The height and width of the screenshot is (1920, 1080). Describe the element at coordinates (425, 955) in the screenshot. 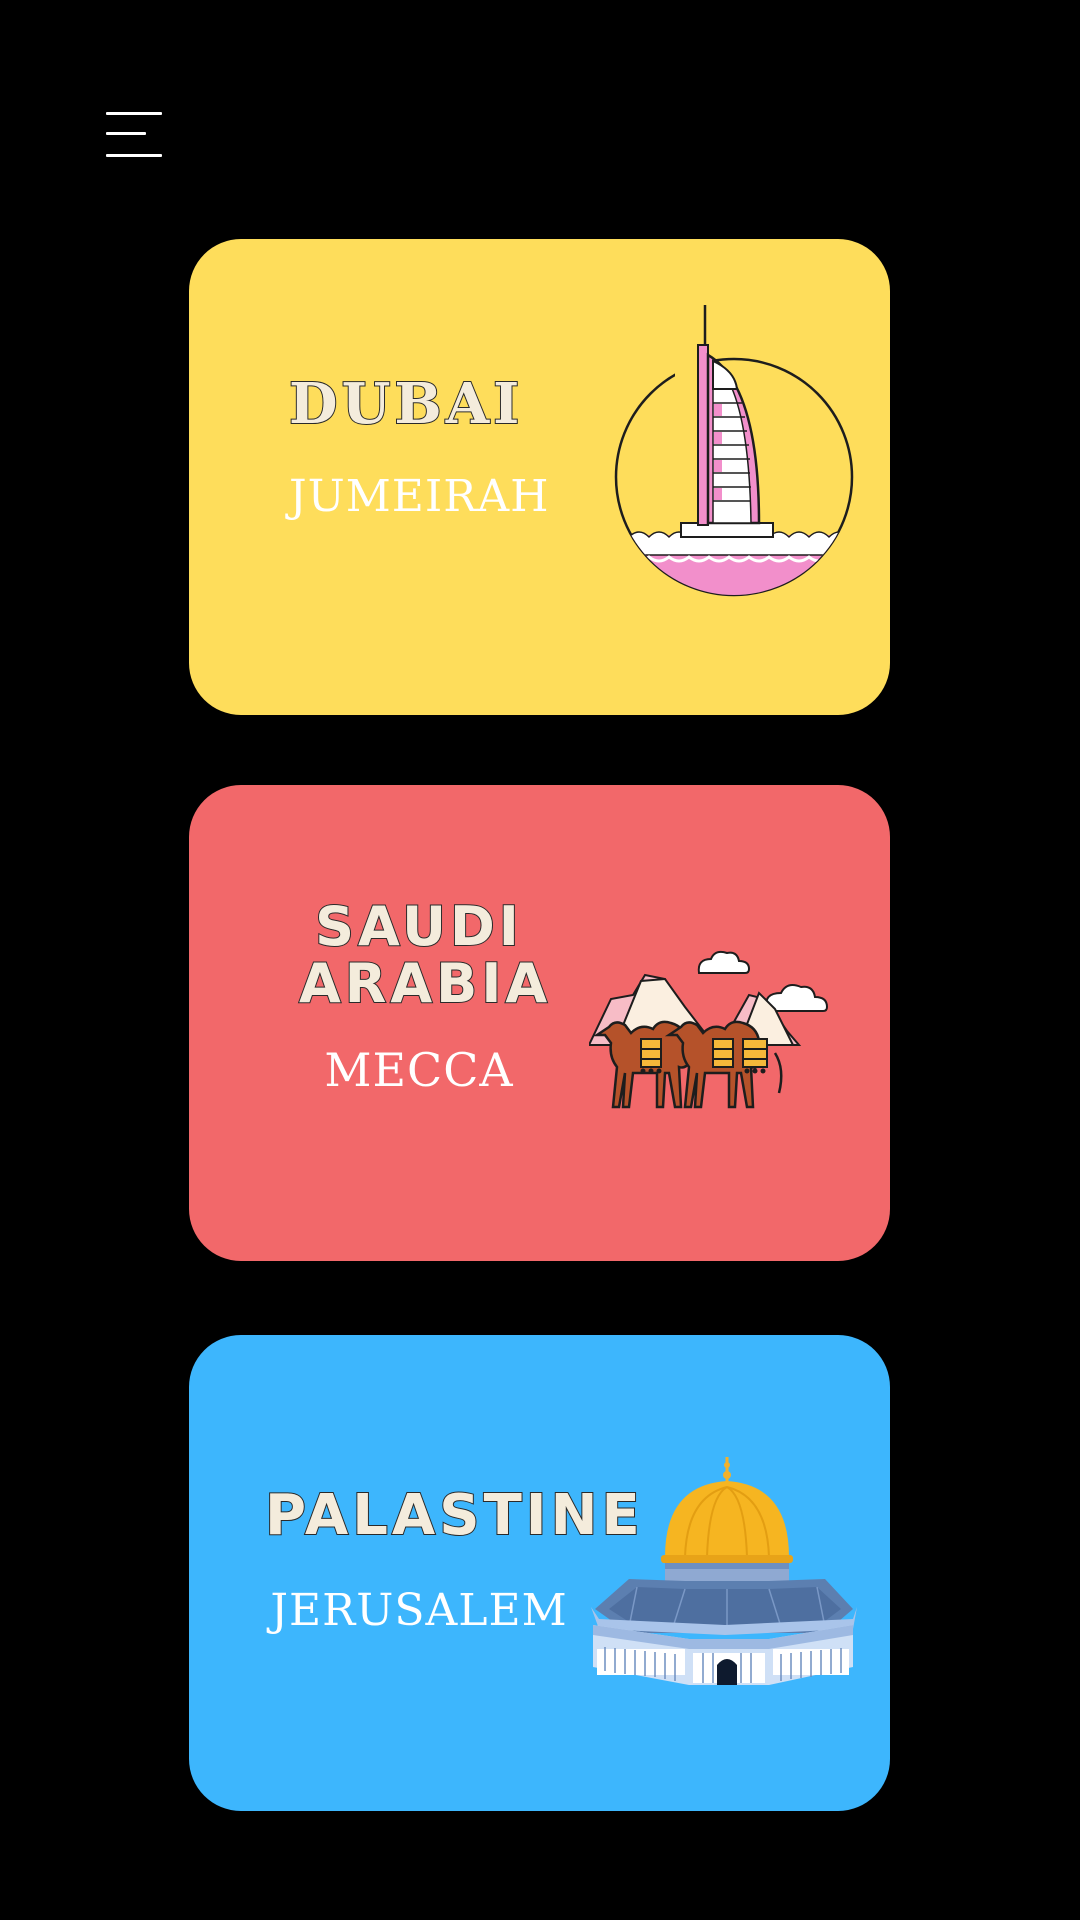

I see `country-title: SAUDI ARABIA` at that location.